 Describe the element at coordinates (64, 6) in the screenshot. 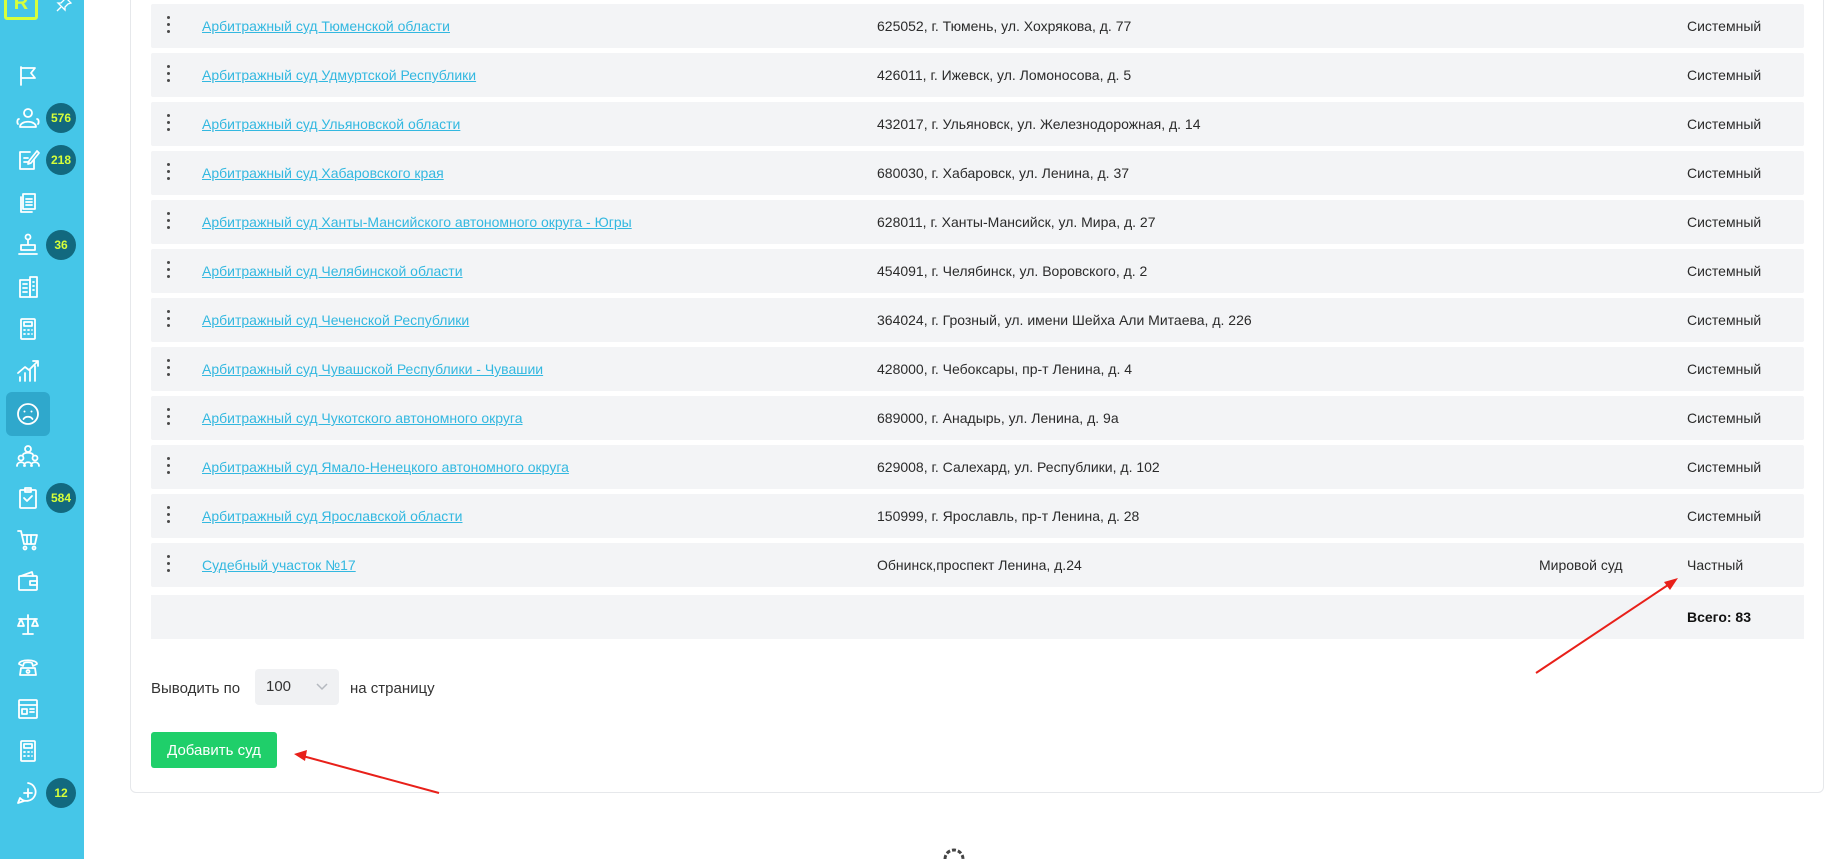

I see `pin-icon` at that location.